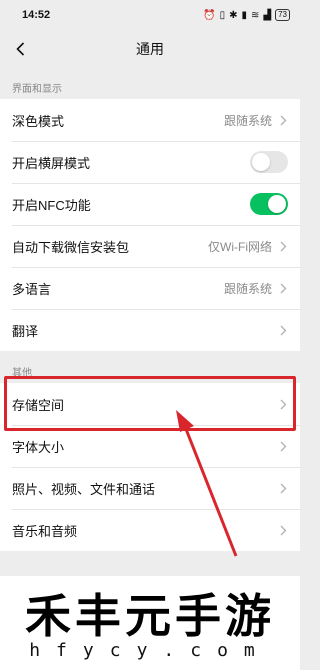  What do you see at coordinates (37, 89) in the screenshot?
I see `section-label-display: 界面和显示` at bounding box center [37, 89].